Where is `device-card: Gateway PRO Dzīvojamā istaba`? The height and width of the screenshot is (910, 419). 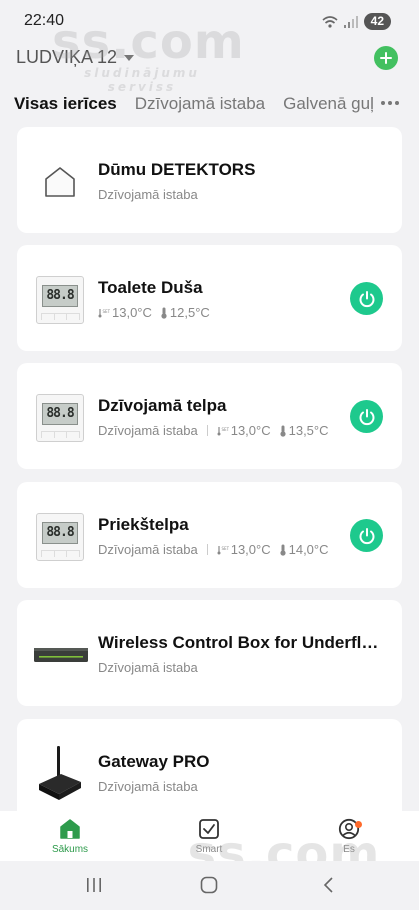 device-card: Gateway PRO Dzīvojamā istaba is located at coordinates (209, 772).